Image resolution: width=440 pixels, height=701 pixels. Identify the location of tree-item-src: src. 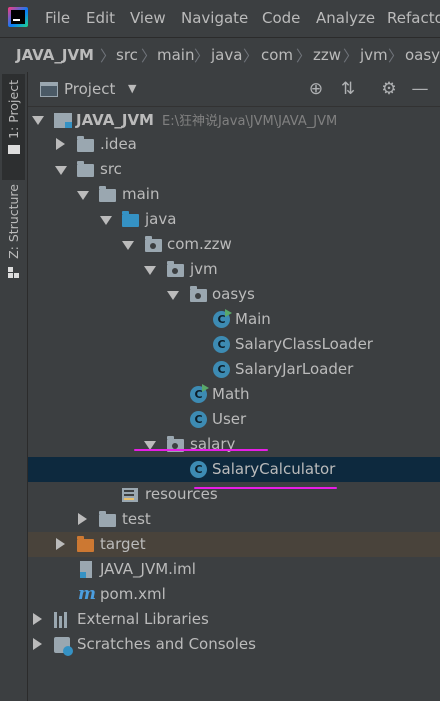
(234, 169).